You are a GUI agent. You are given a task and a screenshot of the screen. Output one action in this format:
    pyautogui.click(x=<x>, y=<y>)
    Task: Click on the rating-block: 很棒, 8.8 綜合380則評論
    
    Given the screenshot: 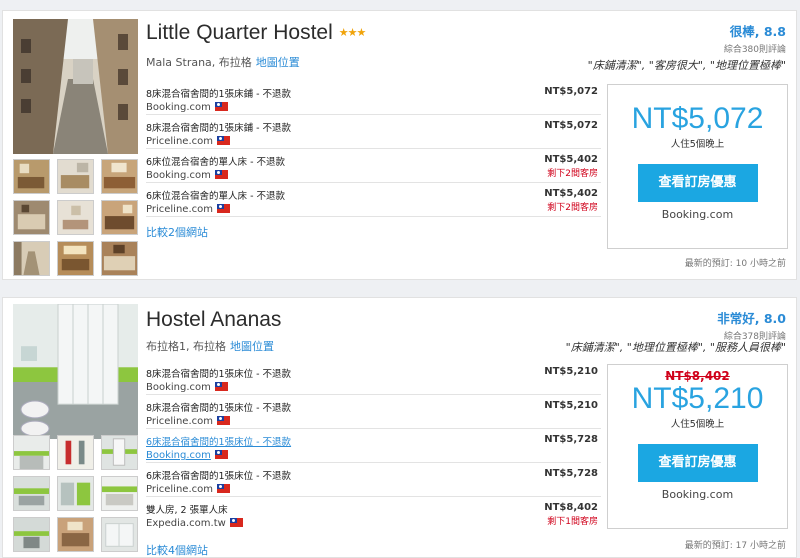 What is the action you would take?
    pyautogui.click(x=755, y=38)
    